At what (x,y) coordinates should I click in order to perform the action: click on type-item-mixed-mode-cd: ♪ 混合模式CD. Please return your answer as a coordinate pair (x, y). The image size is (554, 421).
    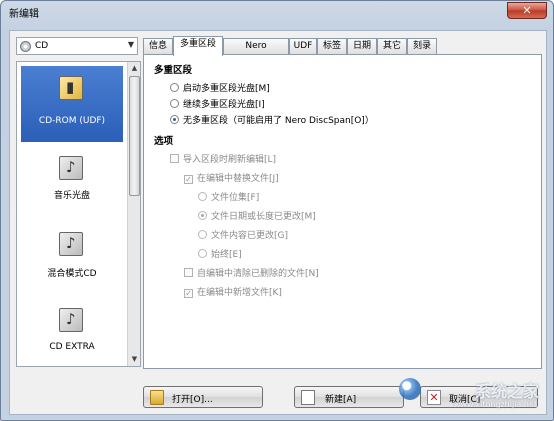
    Looking at the image, I should click on (72, 260).